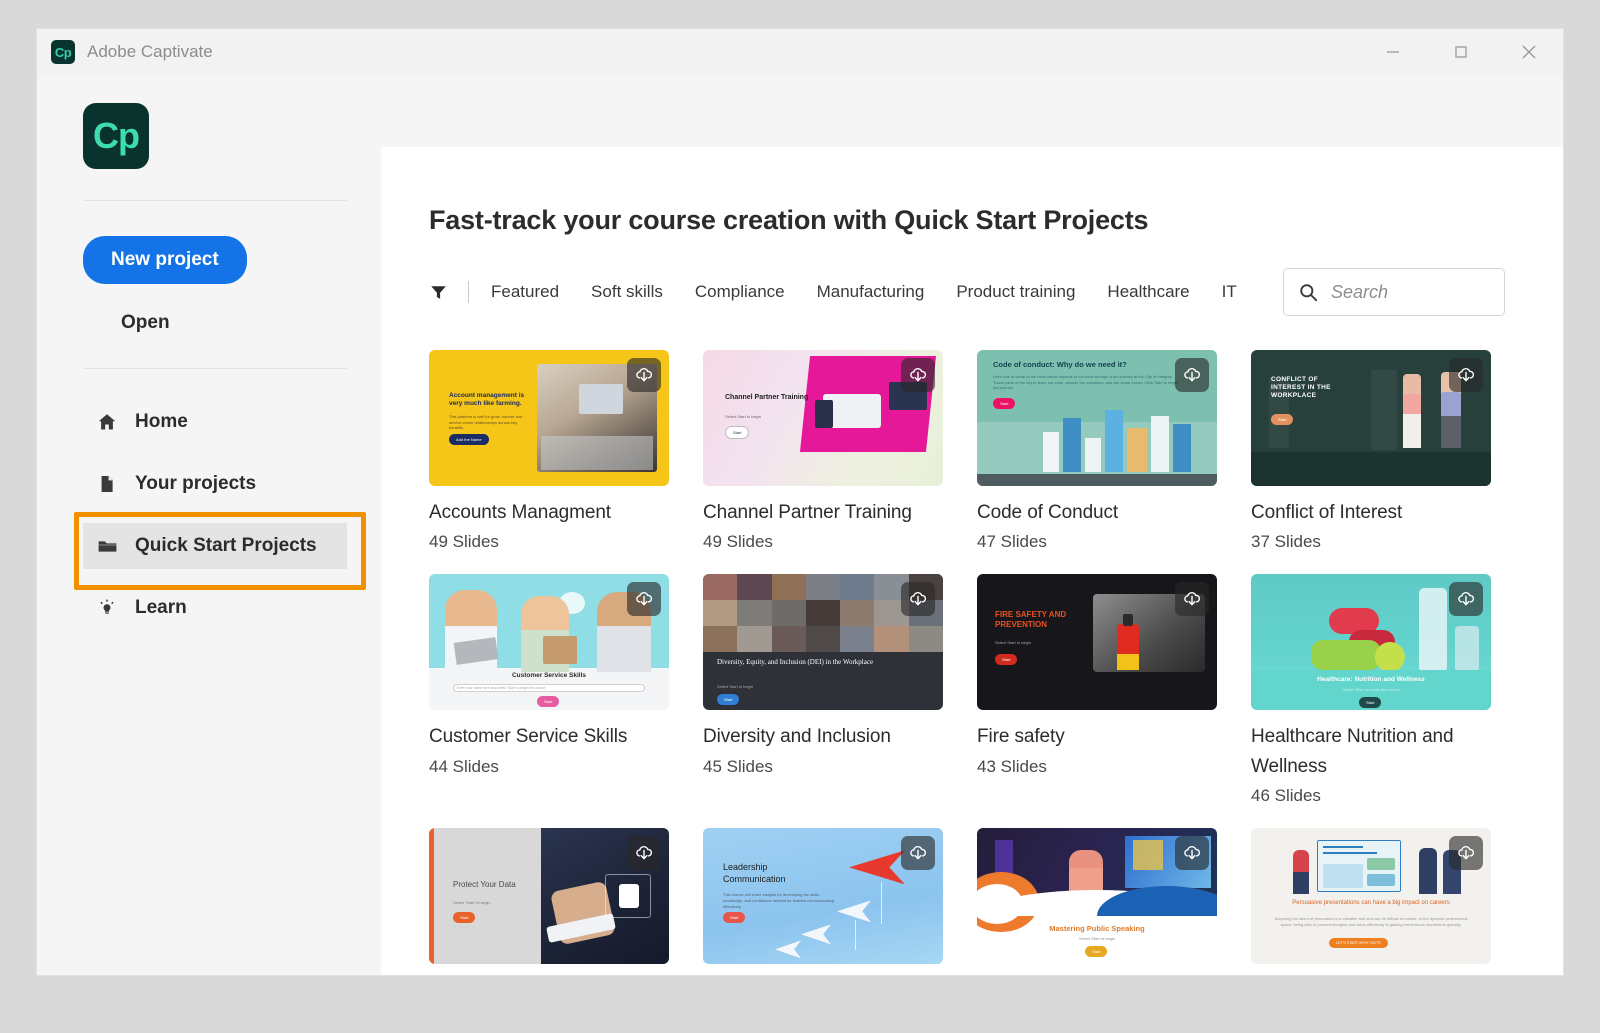 Image resolution: width=1600 pixels, height=1033 pixels. I want to click on title-bar: Cp Adobe Captivate, so click(800, 52).